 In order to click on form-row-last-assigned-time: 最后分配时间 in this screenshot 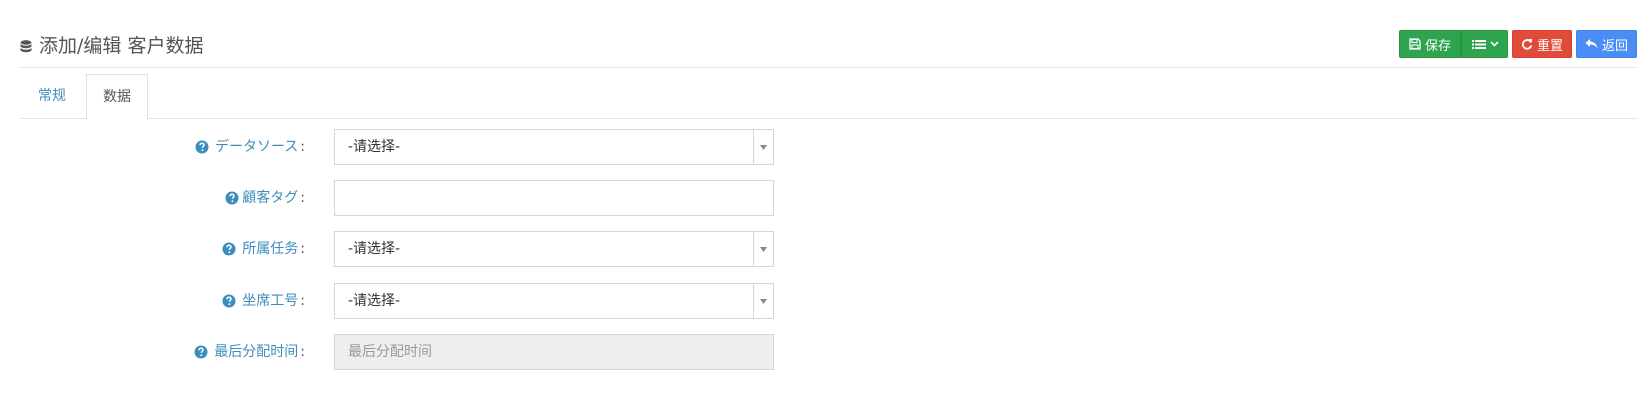, I will do `click(410, 352)`.